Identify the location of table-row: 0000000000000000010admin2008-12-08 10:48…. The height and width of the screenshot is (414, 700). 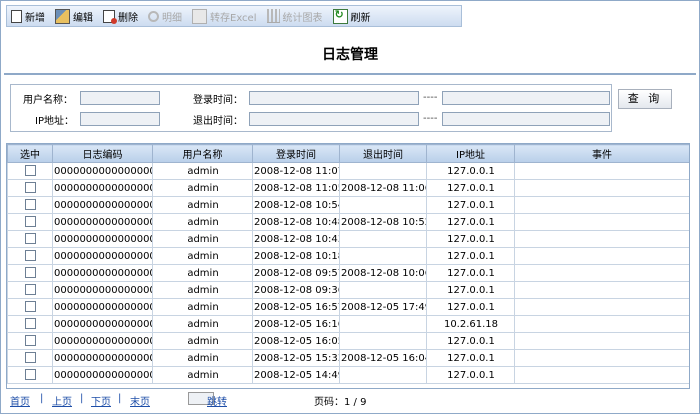
(348, 222).